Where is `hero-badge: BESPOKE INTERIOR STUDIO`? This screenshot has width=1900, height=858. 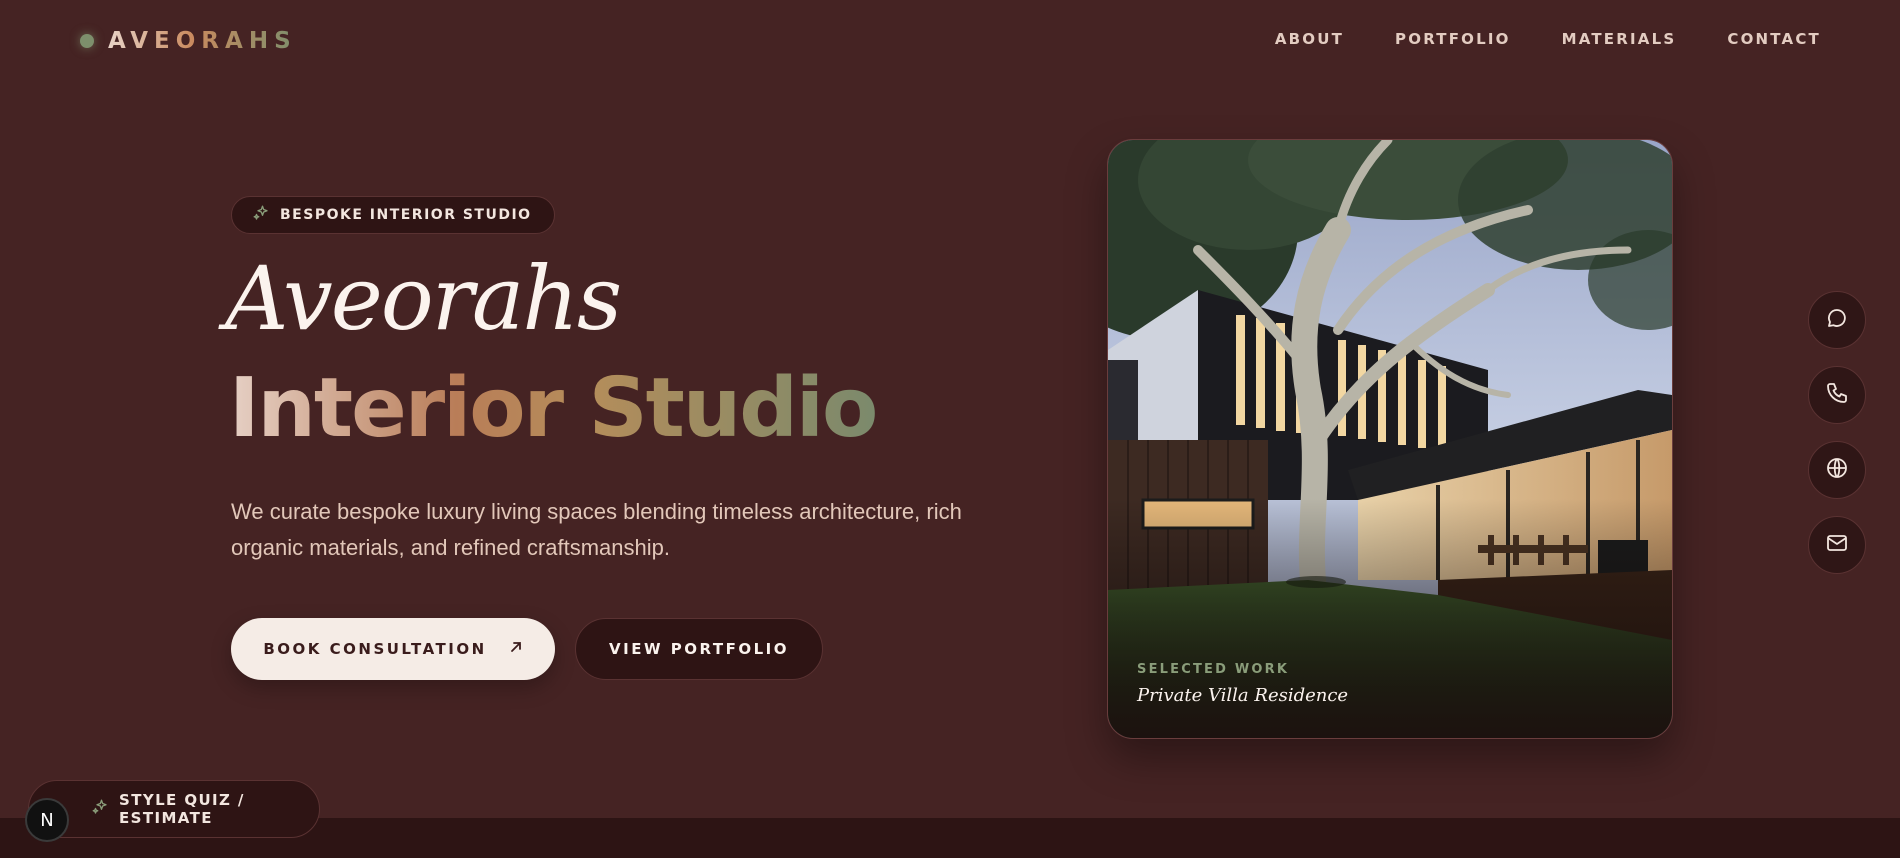 hero-badge: BESPOKE INTERIOR STUDIO is located at coordinates (393, 215).